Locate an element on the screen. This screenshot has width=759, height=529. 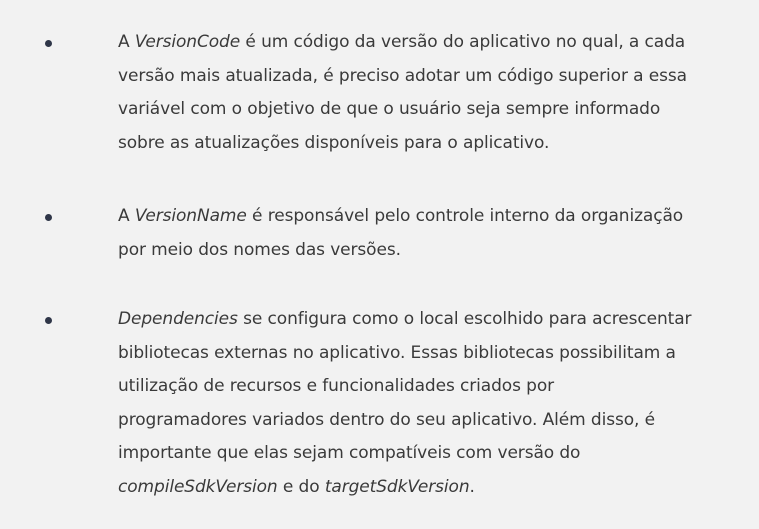
text-line: por meio dos nomes das versões. is located at coordinates (259, 249).